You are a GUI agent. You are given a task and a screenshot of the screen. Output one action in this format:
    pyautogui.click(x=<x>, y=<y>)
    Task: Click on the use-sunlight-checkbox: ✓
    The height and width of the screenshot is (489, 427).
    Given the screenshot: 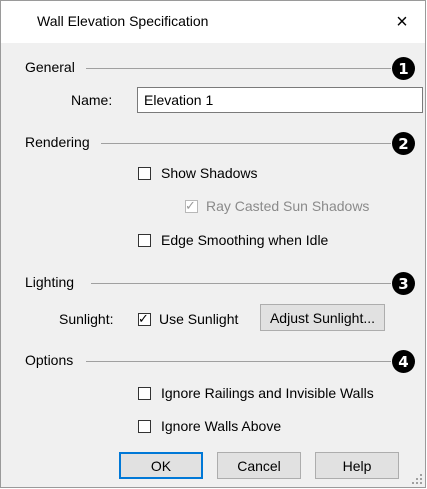 What is the action you would take?
    pyautogui.click(x=144, y=318)
    